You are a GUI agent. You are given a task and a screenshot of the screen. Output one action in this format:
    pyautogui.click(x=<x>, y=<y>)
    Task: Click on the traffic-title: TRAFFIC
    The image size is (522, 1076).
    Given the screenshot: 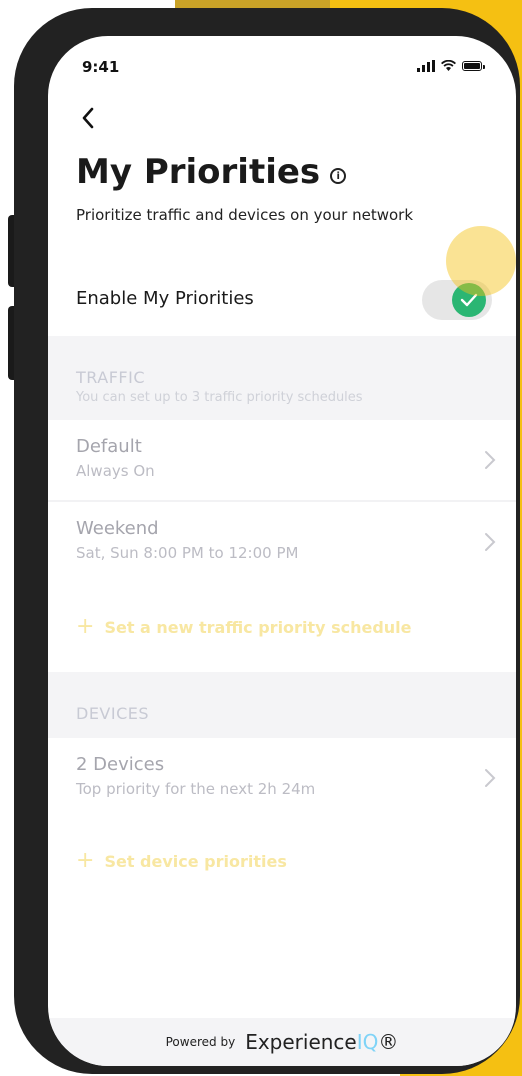 What is the action you would take?
    pyautogui.click(x=110, y=377)
    